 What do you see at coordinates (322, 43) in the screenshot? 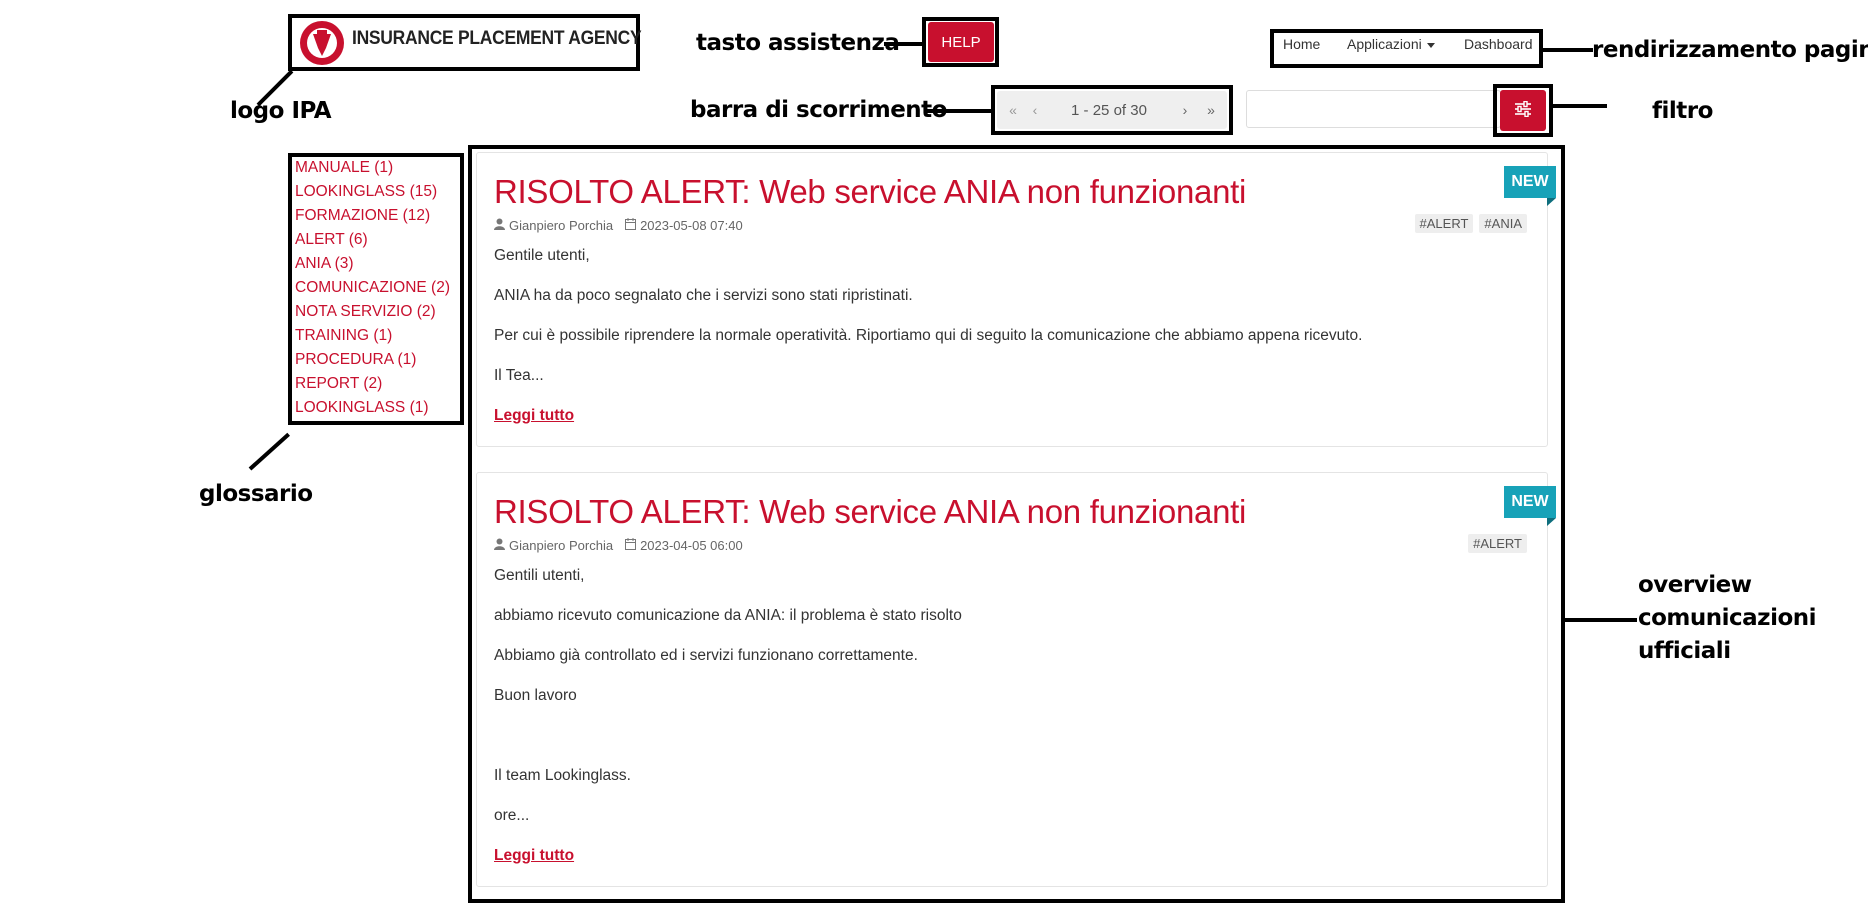
I see `ipa-logo-emblem-icon` at bounding box center [322, 43].